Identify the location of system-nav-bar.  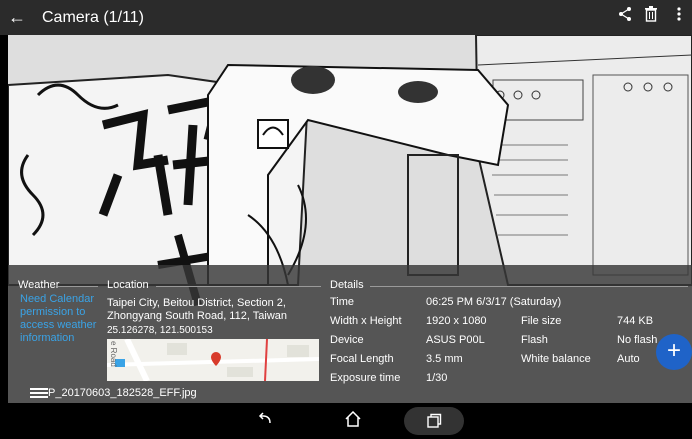
(346, 421).